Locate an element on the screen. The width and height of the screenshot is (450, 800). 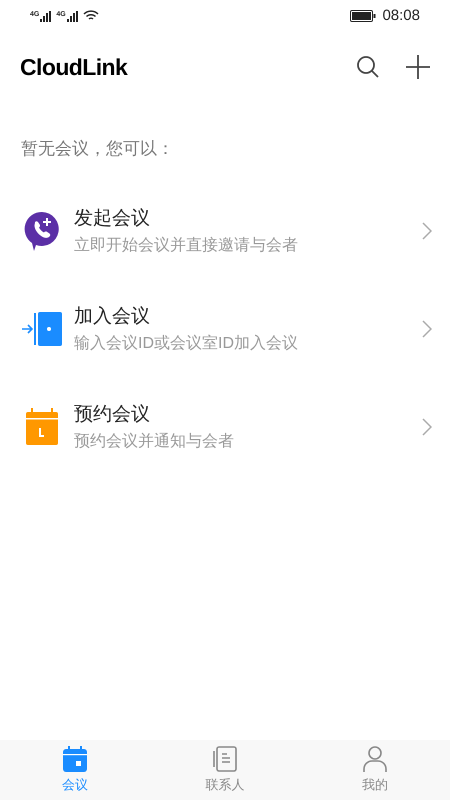
person-icon is located at coordinates (375, 759).